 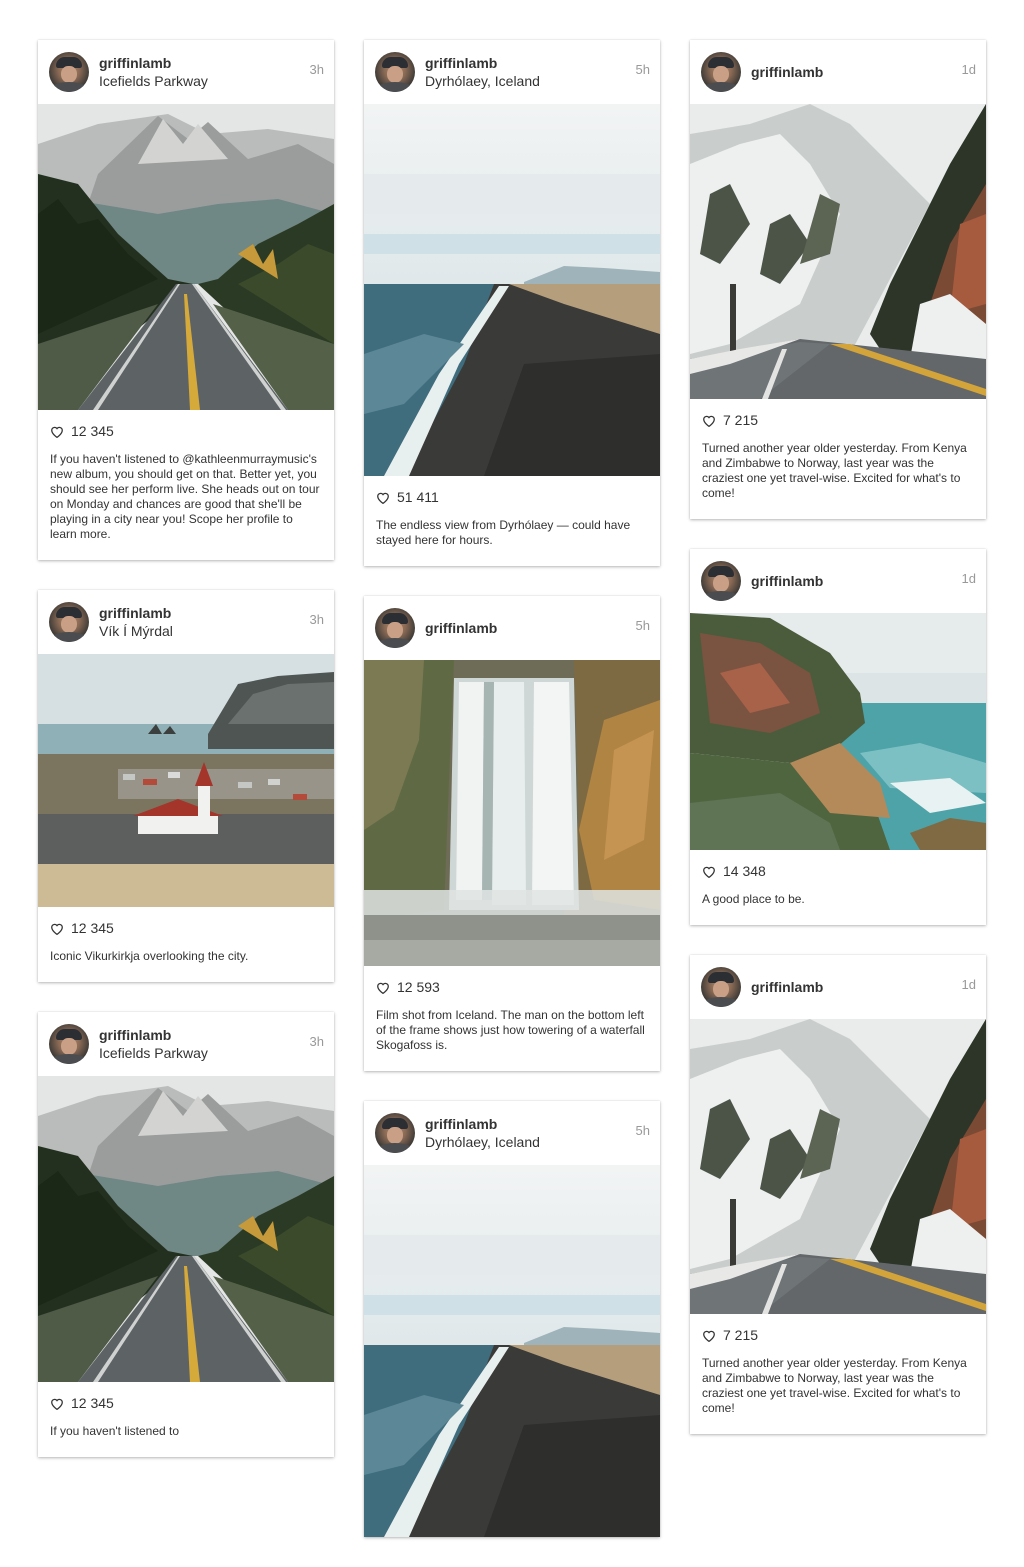 What do you see at coordinates (512, 497) in the screenshot?
I see `like-count: 51 411` at bounding box center [512, 497].